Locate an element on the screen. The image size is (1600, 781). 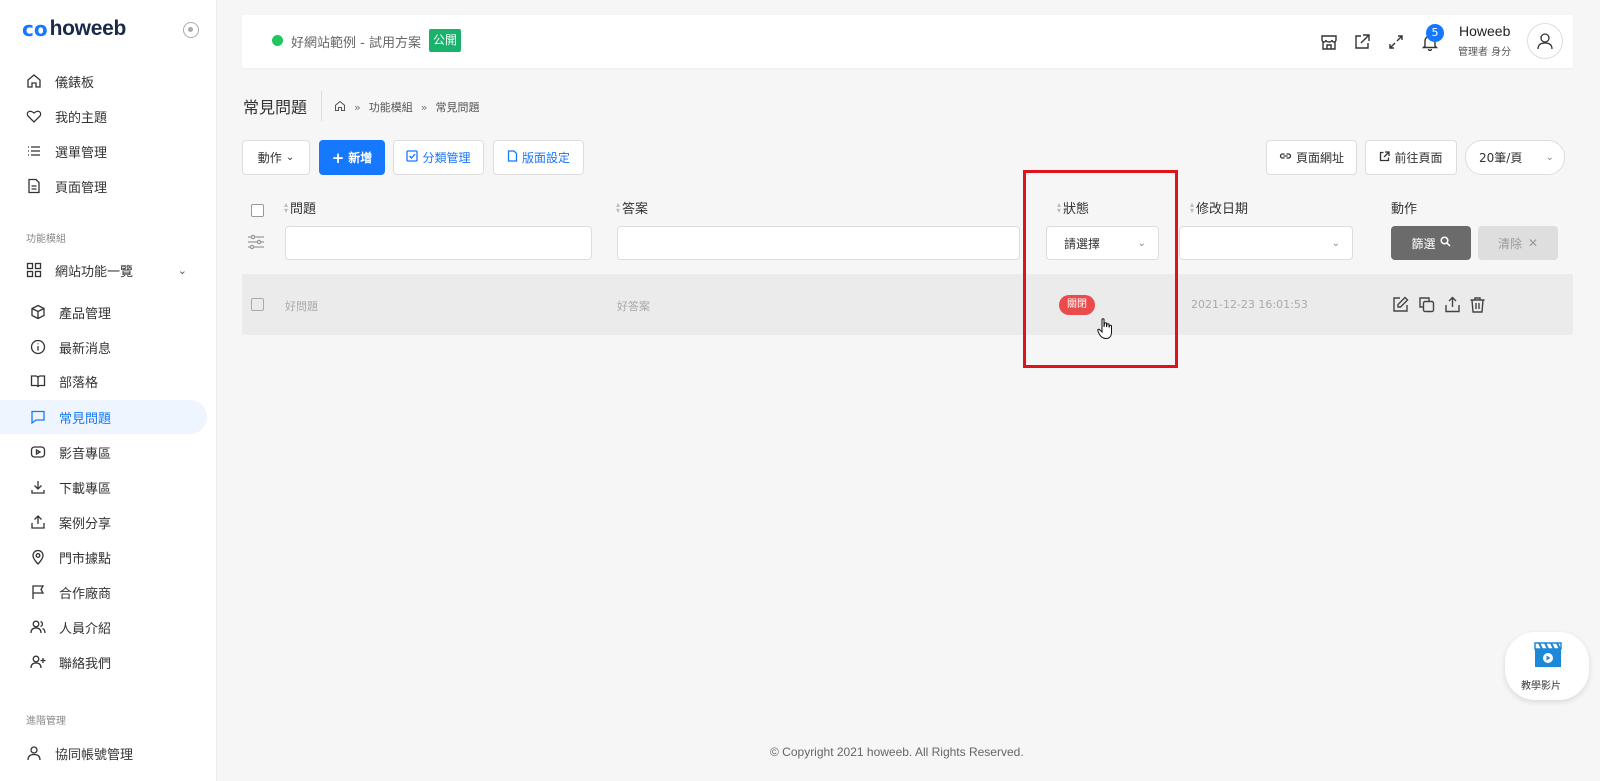
info-icon is located at coordinates (38, 347).